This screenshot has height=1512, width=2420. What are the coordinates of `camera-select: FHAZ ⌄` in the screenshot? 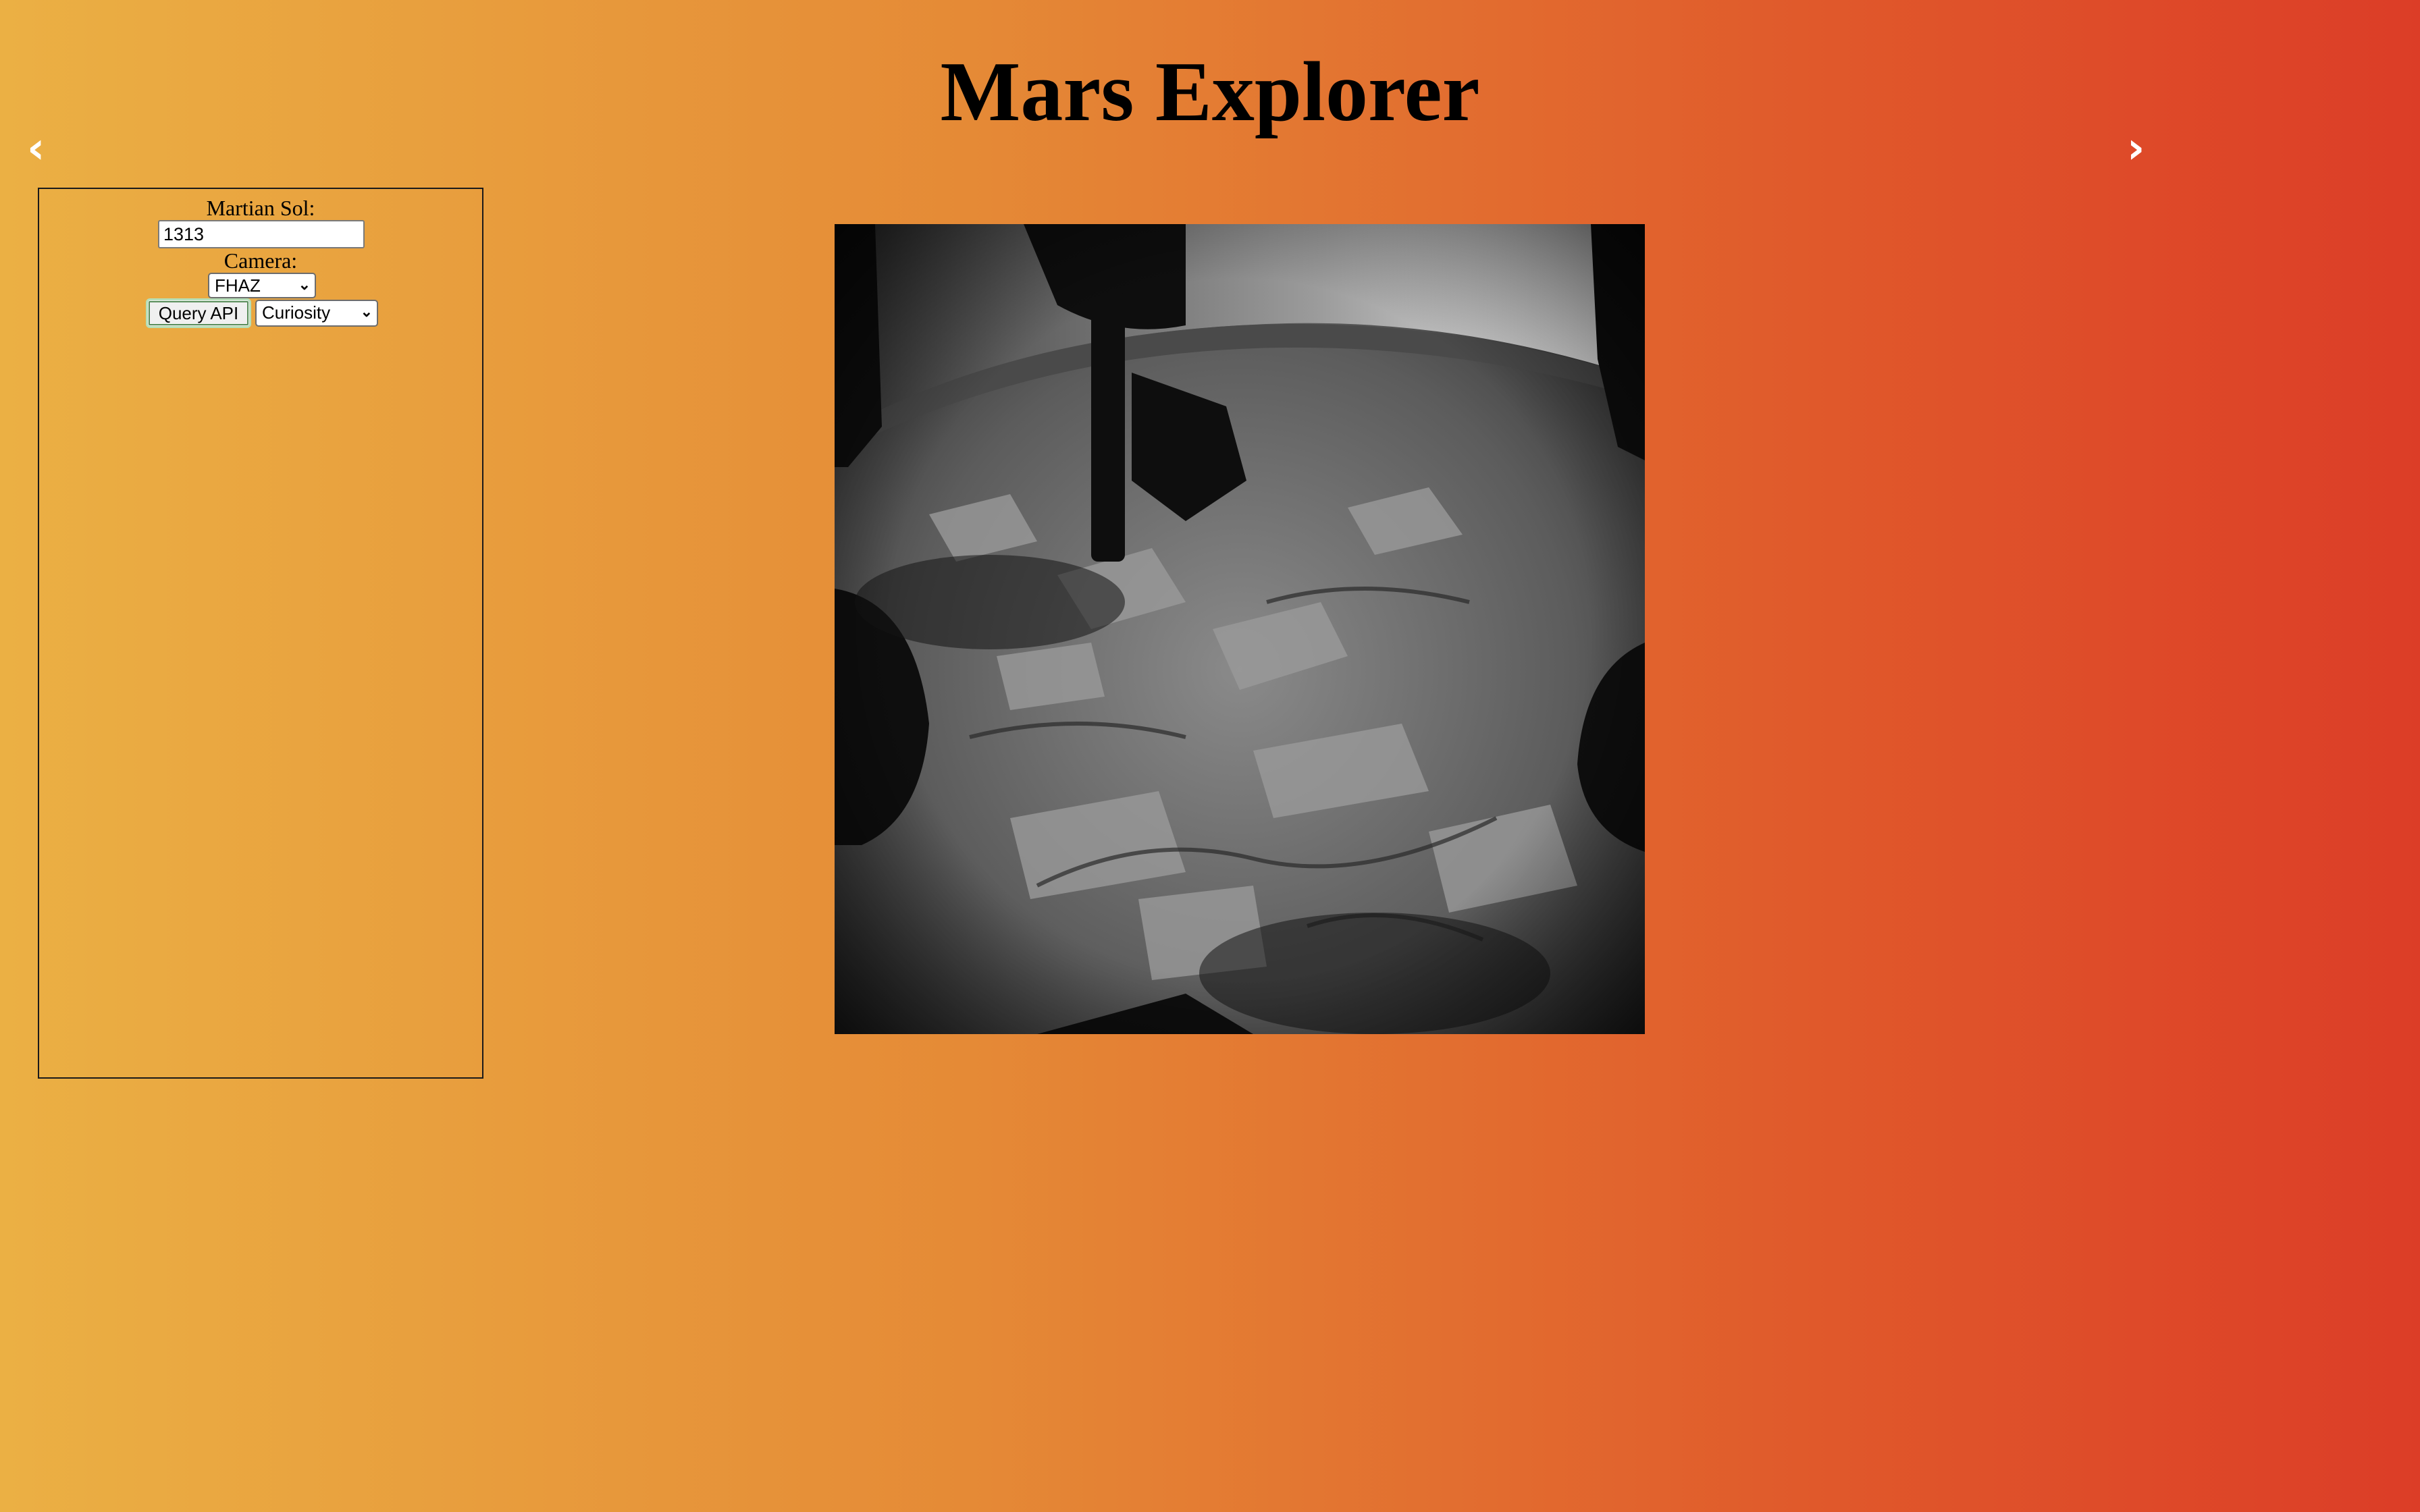 It's located at (262, 285).